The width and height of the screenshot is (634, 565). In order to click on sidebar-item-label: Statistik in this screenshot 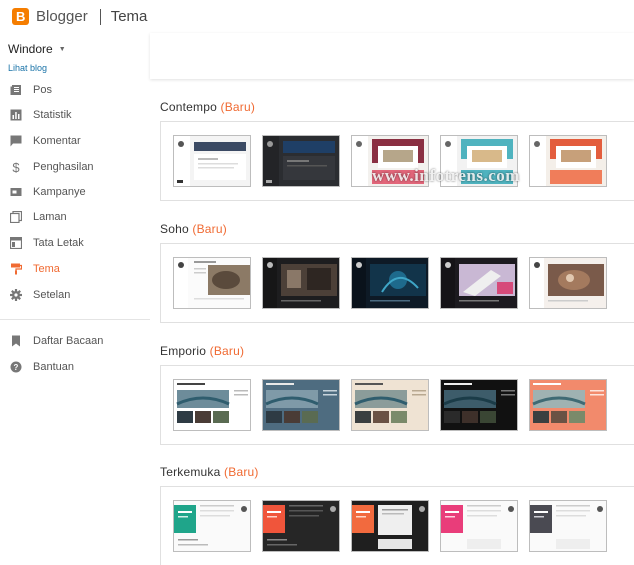, I will do `click(52, 115)`.